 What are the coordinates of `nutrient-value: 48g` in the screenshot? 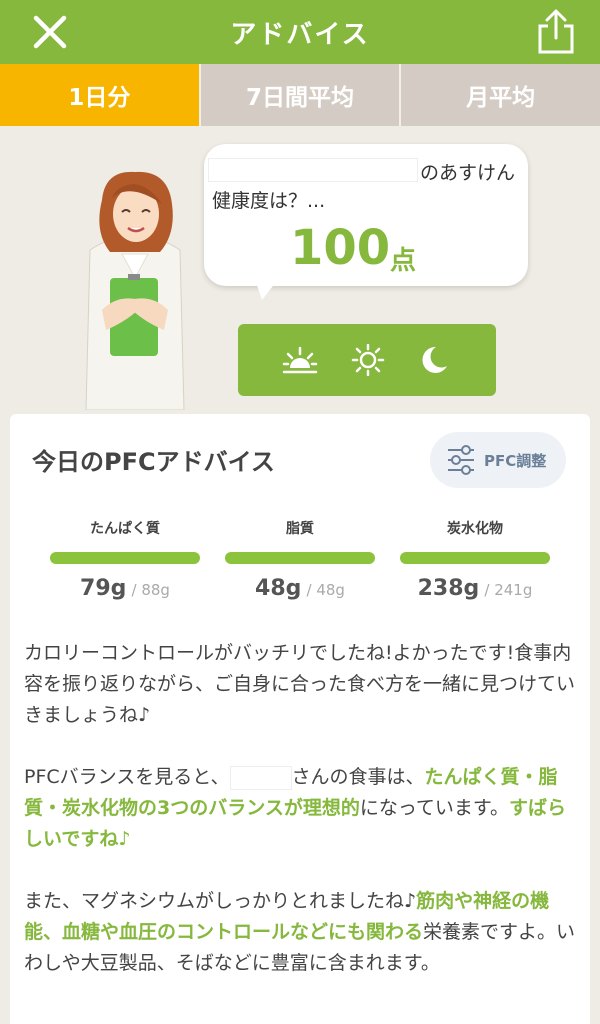 It's located at (278, 588).